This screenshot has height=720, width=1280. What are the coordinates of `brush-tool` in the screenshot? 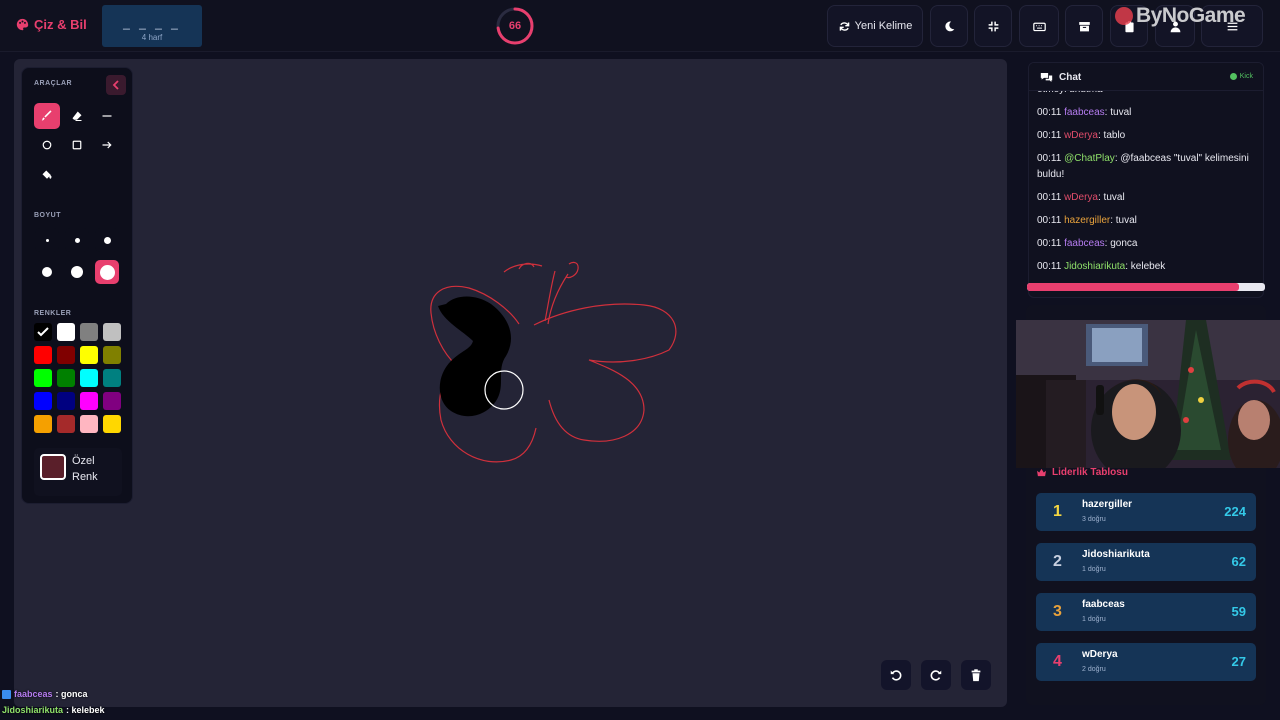 It's located at (47, 116).